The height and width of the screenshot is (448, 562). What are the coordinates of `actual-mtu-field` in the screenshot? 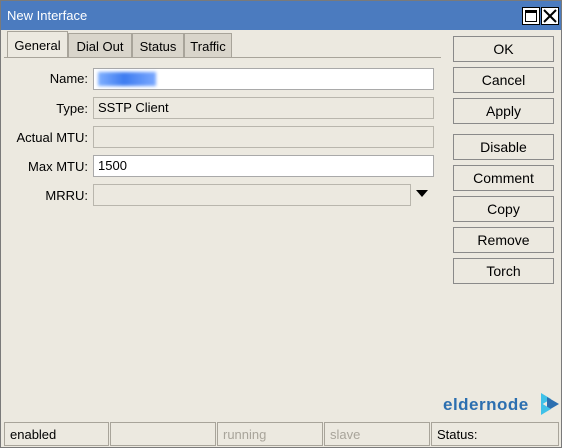 It's located at (263, 137).